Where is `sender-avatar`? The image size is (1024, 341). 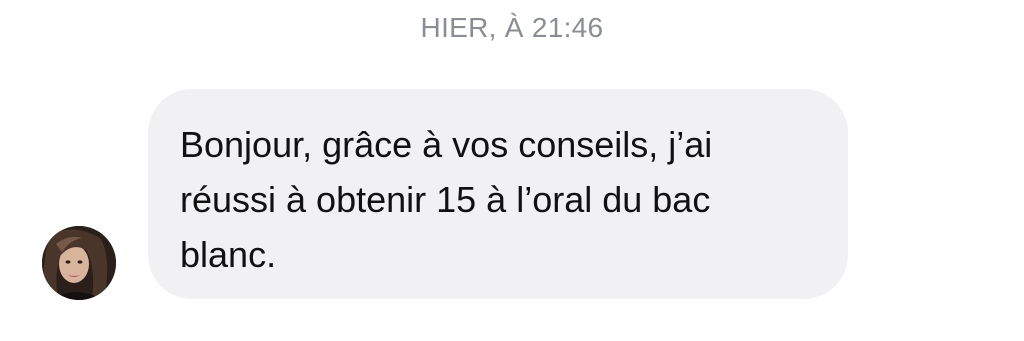
sender-avatar is located at coordinates (79, 263).